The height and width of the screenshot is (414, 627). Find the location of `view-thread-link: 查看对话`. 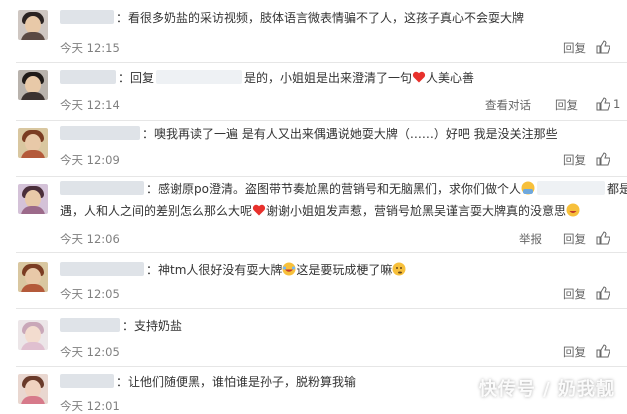

view-thread-link: 查看对话 is located at coordinates (508, 105).